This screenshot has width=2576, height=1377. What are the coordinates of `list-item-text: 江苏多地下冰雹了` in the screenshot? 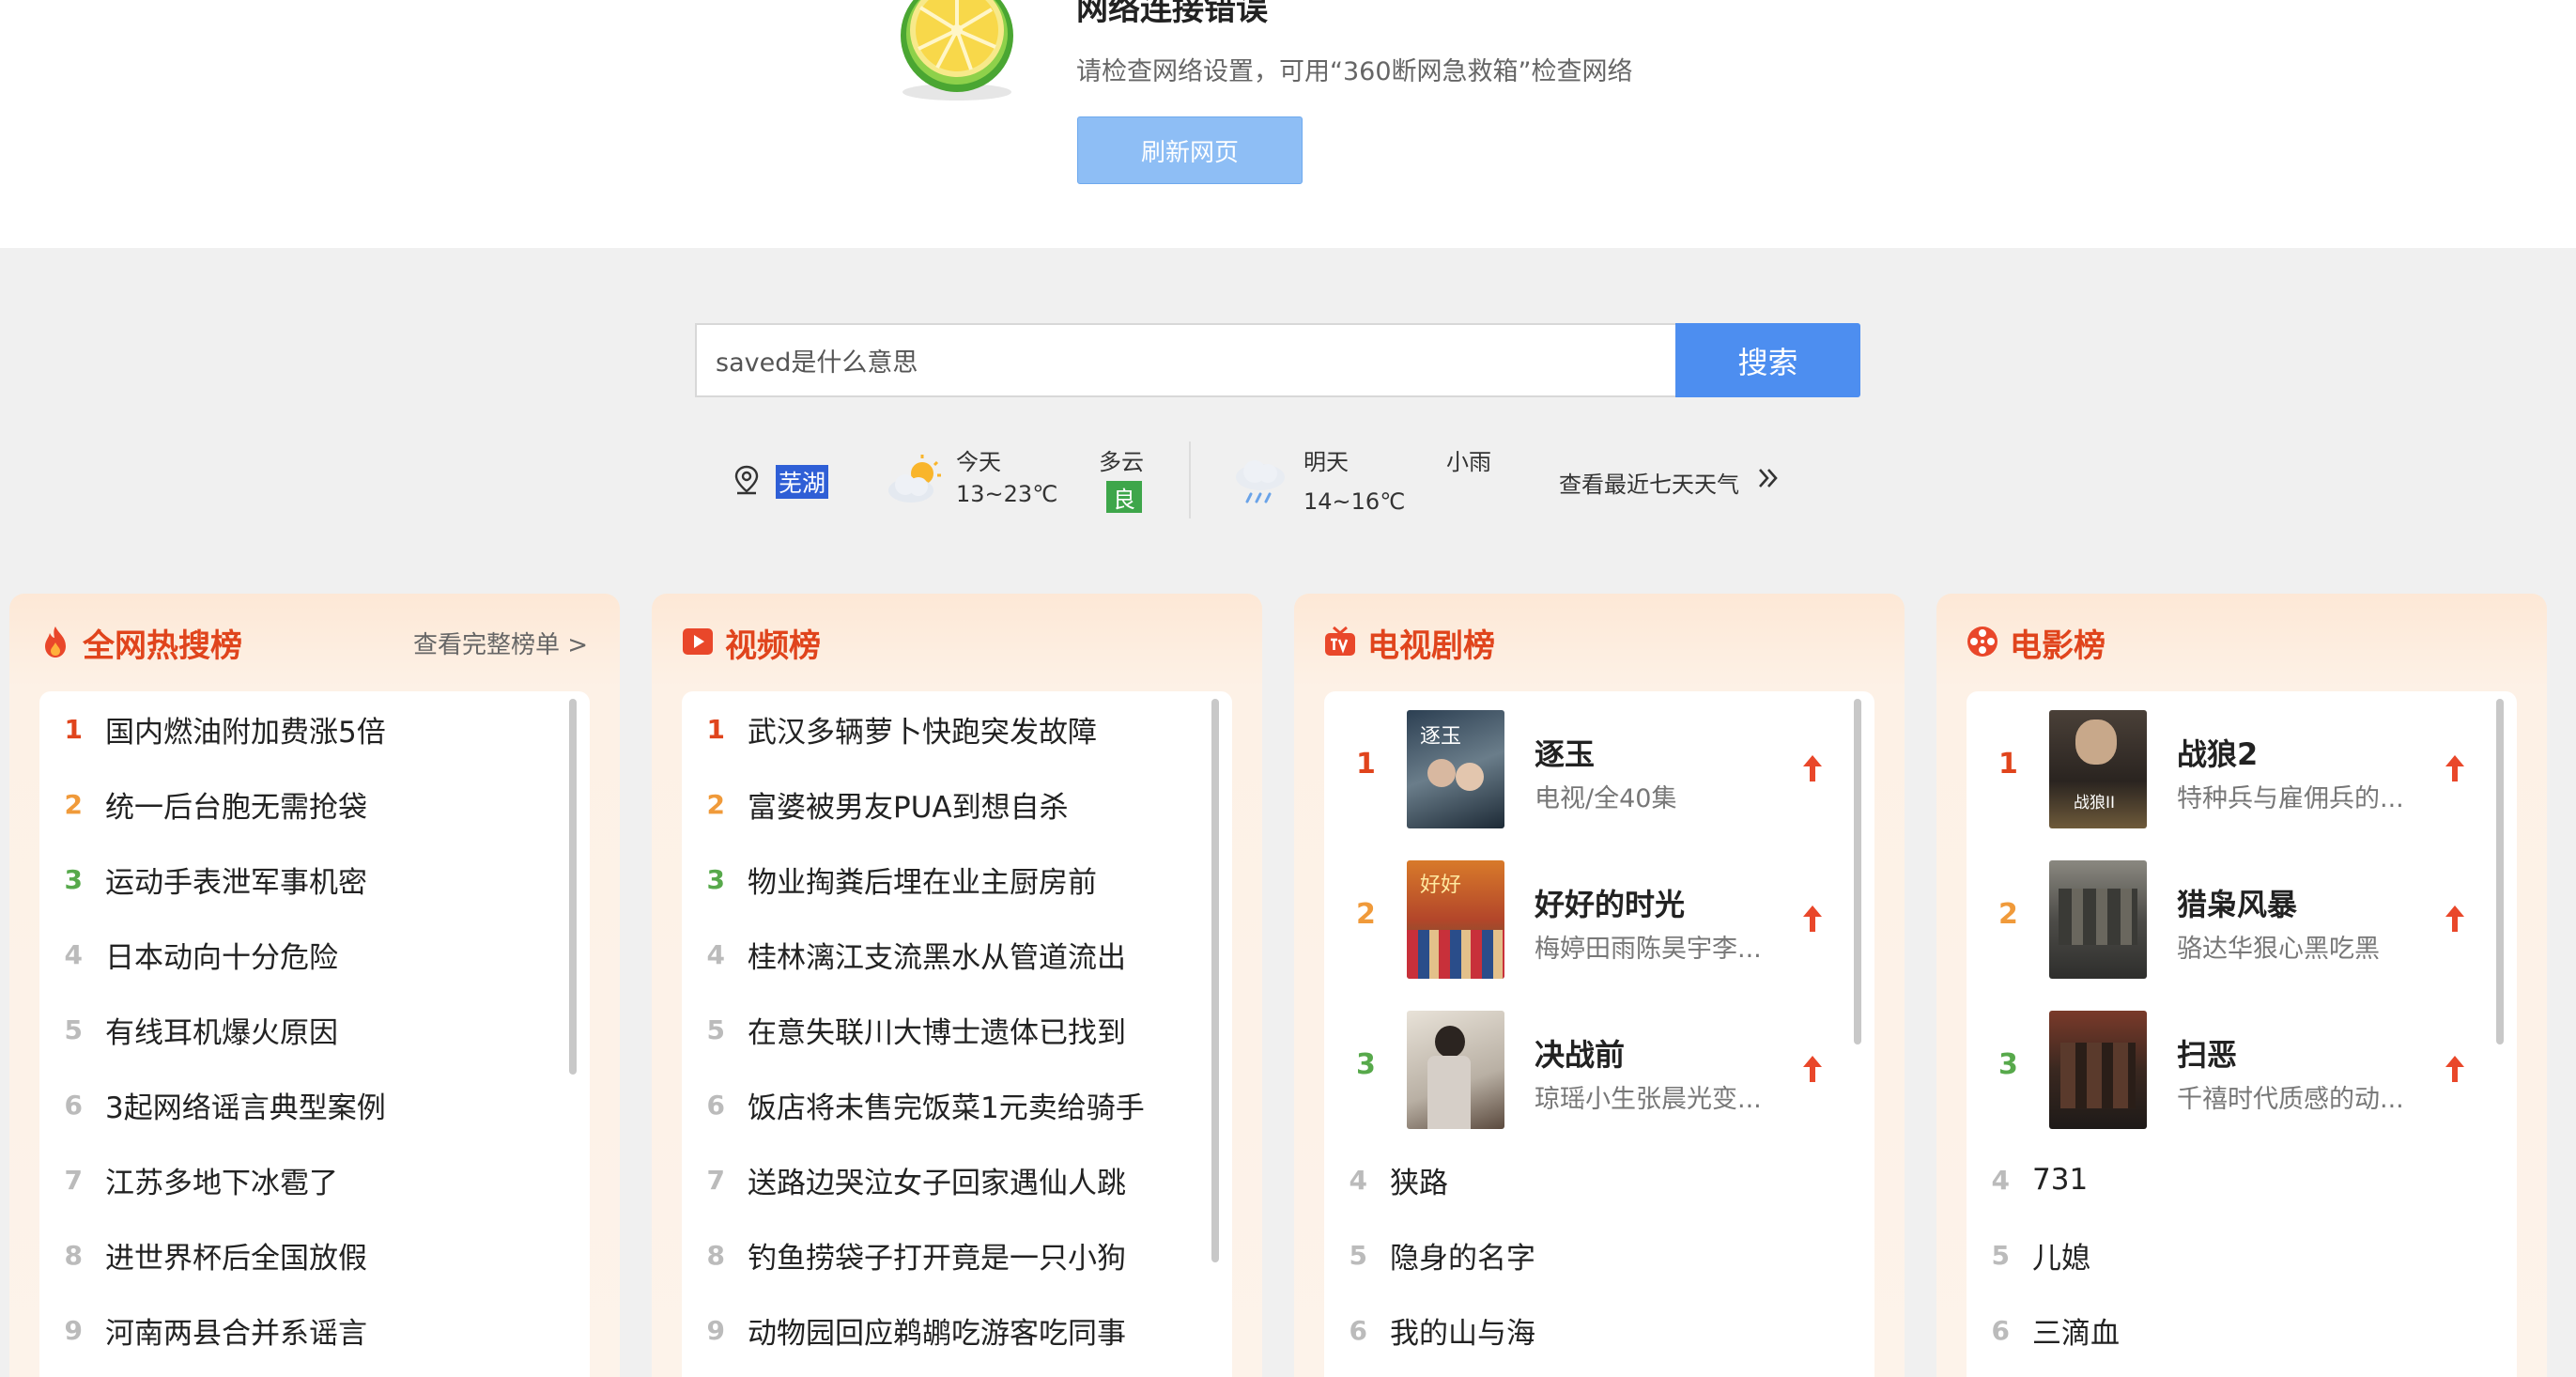 It's located at (221, 1183).